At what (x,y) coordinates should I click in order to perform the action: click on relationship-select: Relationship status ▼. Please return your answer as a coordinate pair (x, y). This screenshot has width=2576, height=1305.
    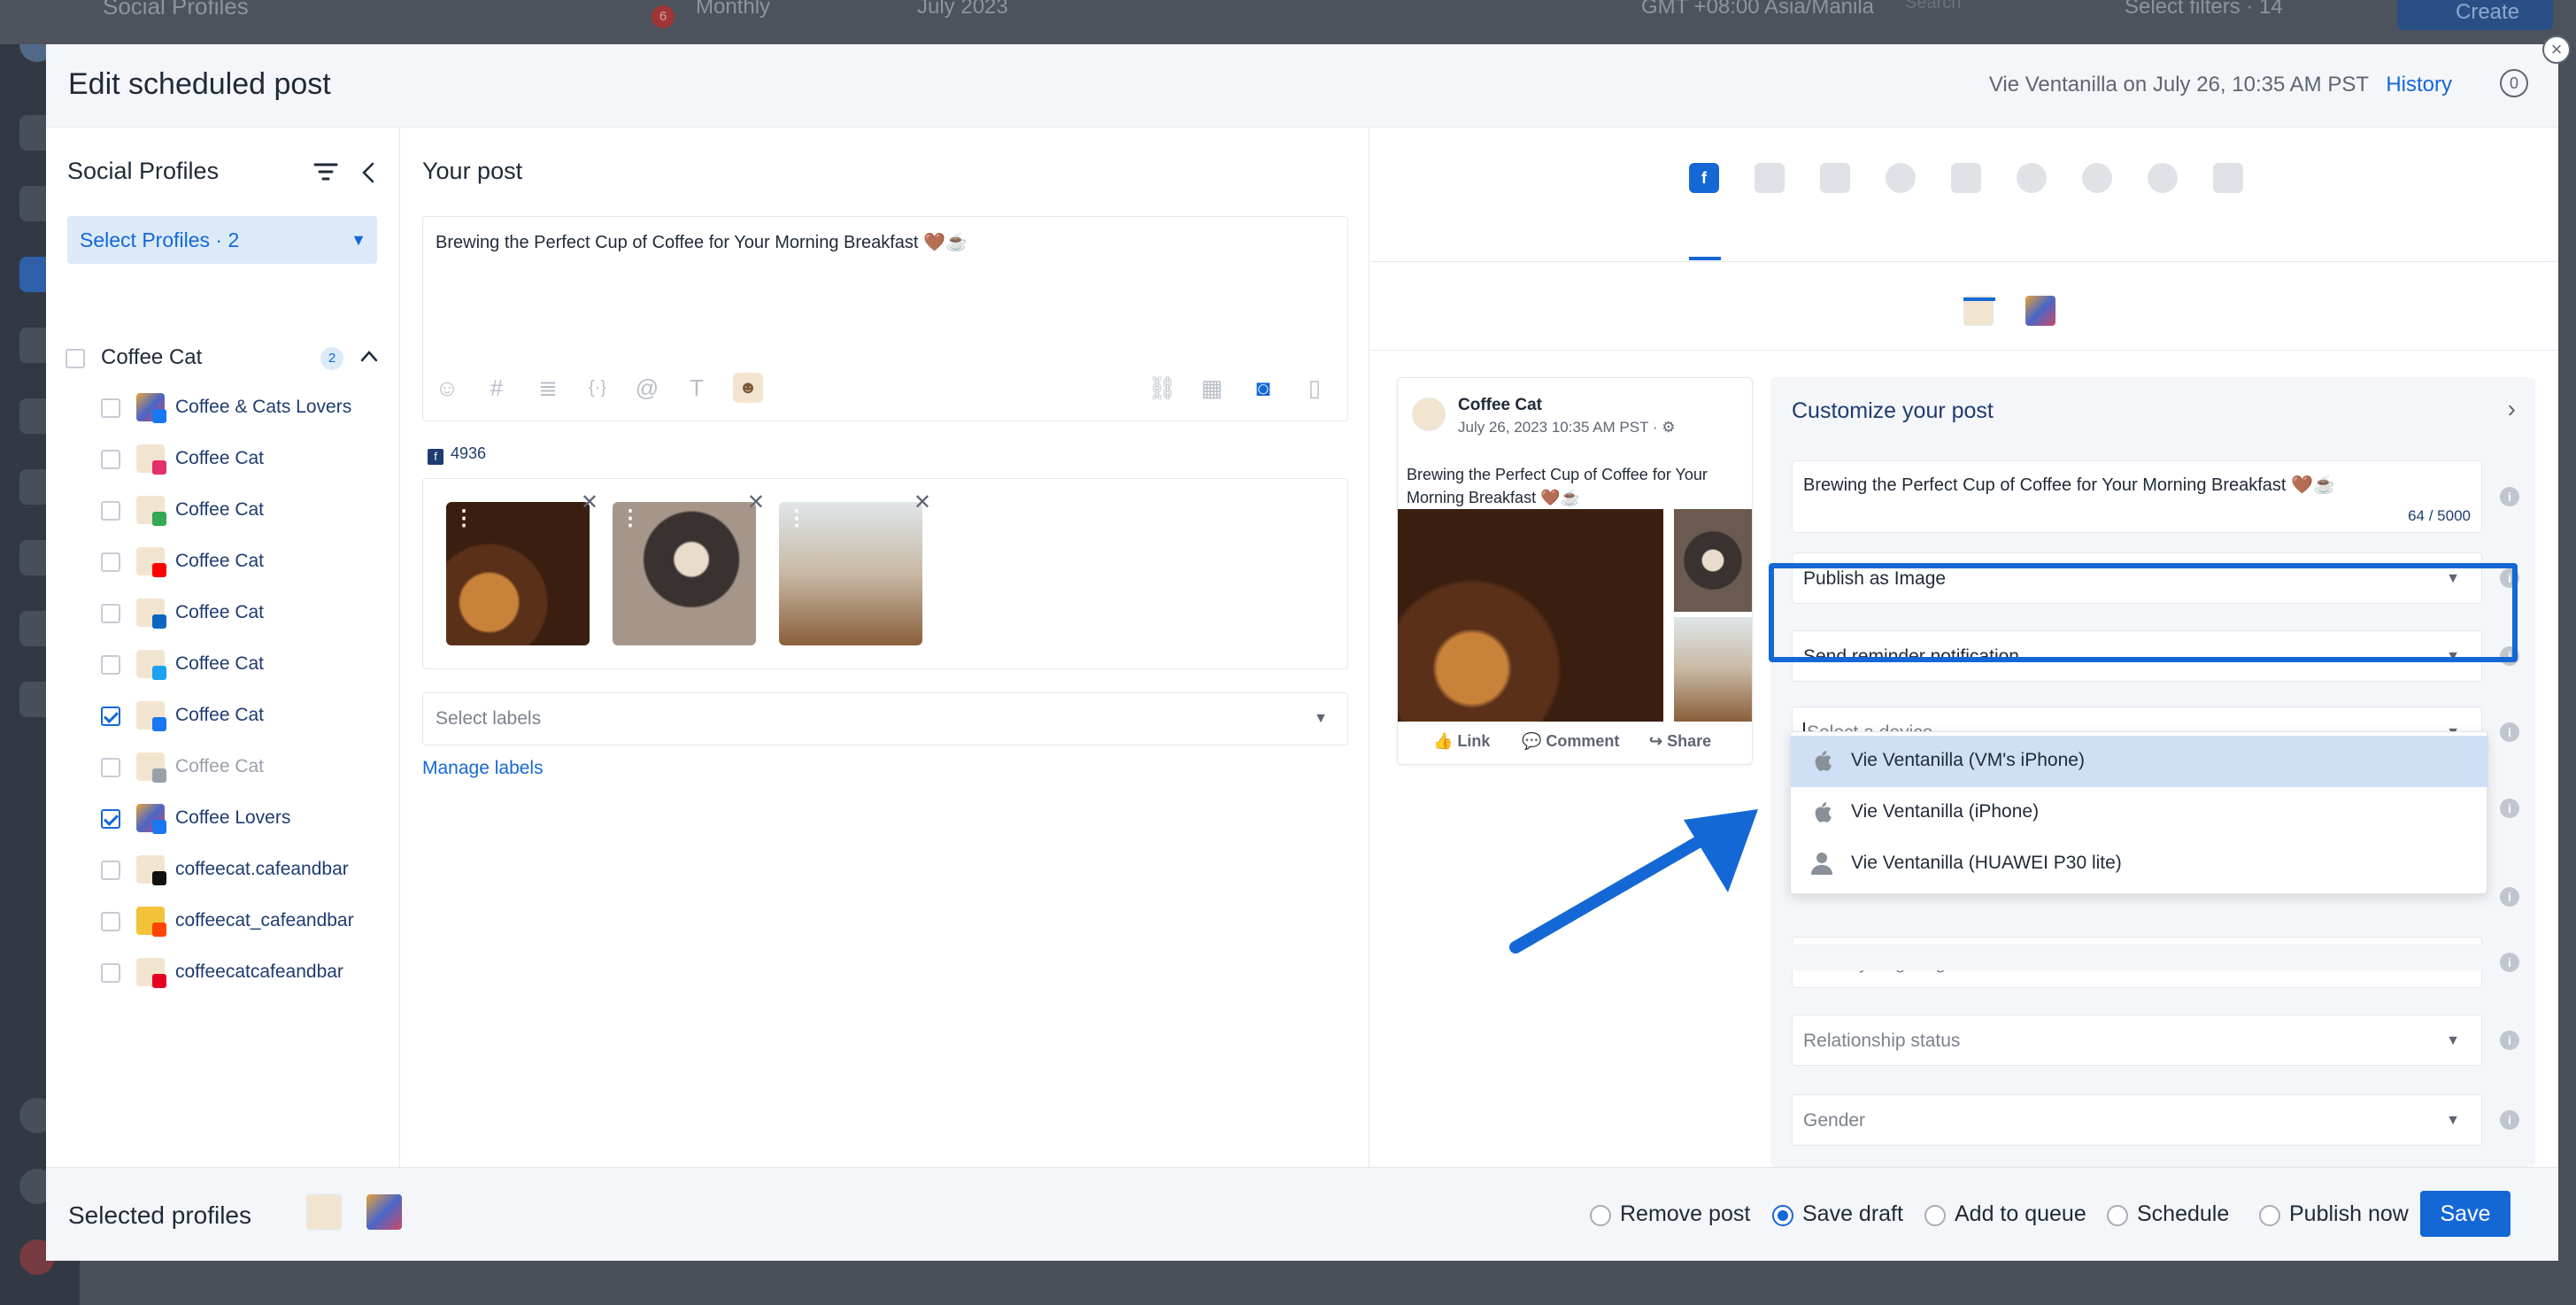
    Looking at the image, I should click on (2137, 1040).